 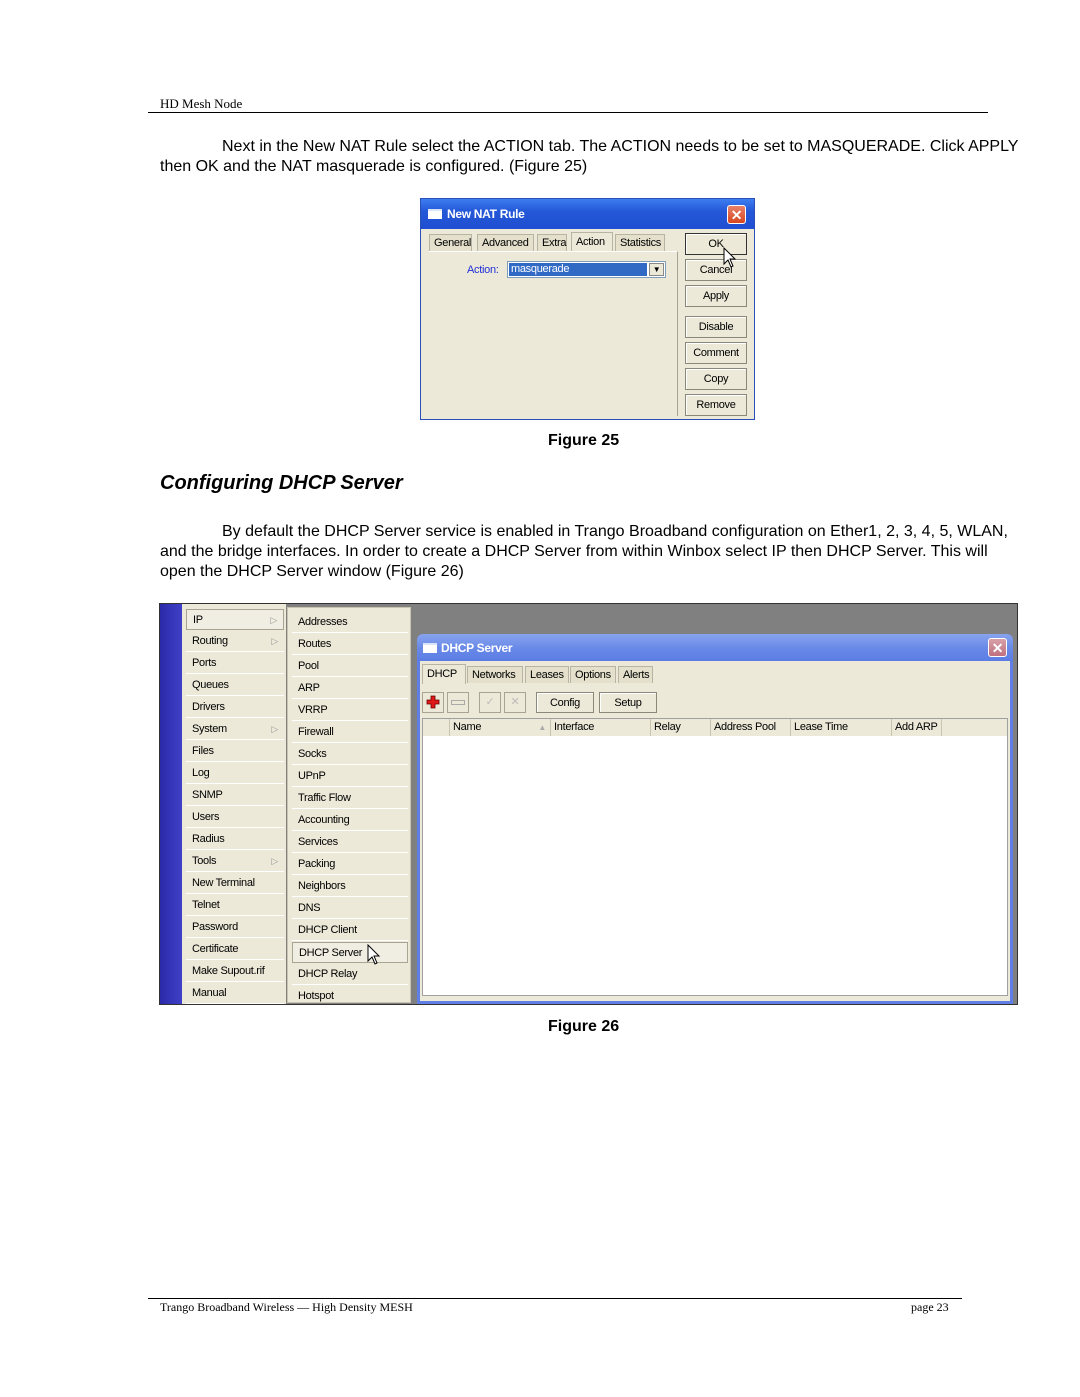 I want to click on section-title: Configuring DHCP Server, so click(x=281, y=483).